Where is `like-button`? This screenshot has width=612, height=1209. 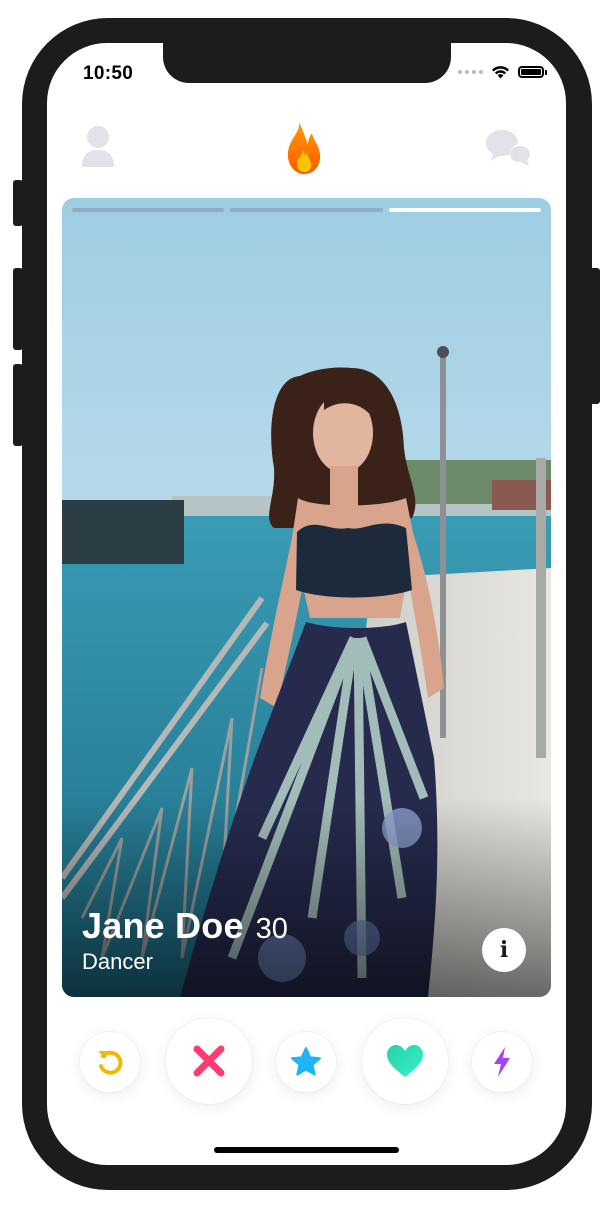
like-button is located at coordinates (405, 1061).